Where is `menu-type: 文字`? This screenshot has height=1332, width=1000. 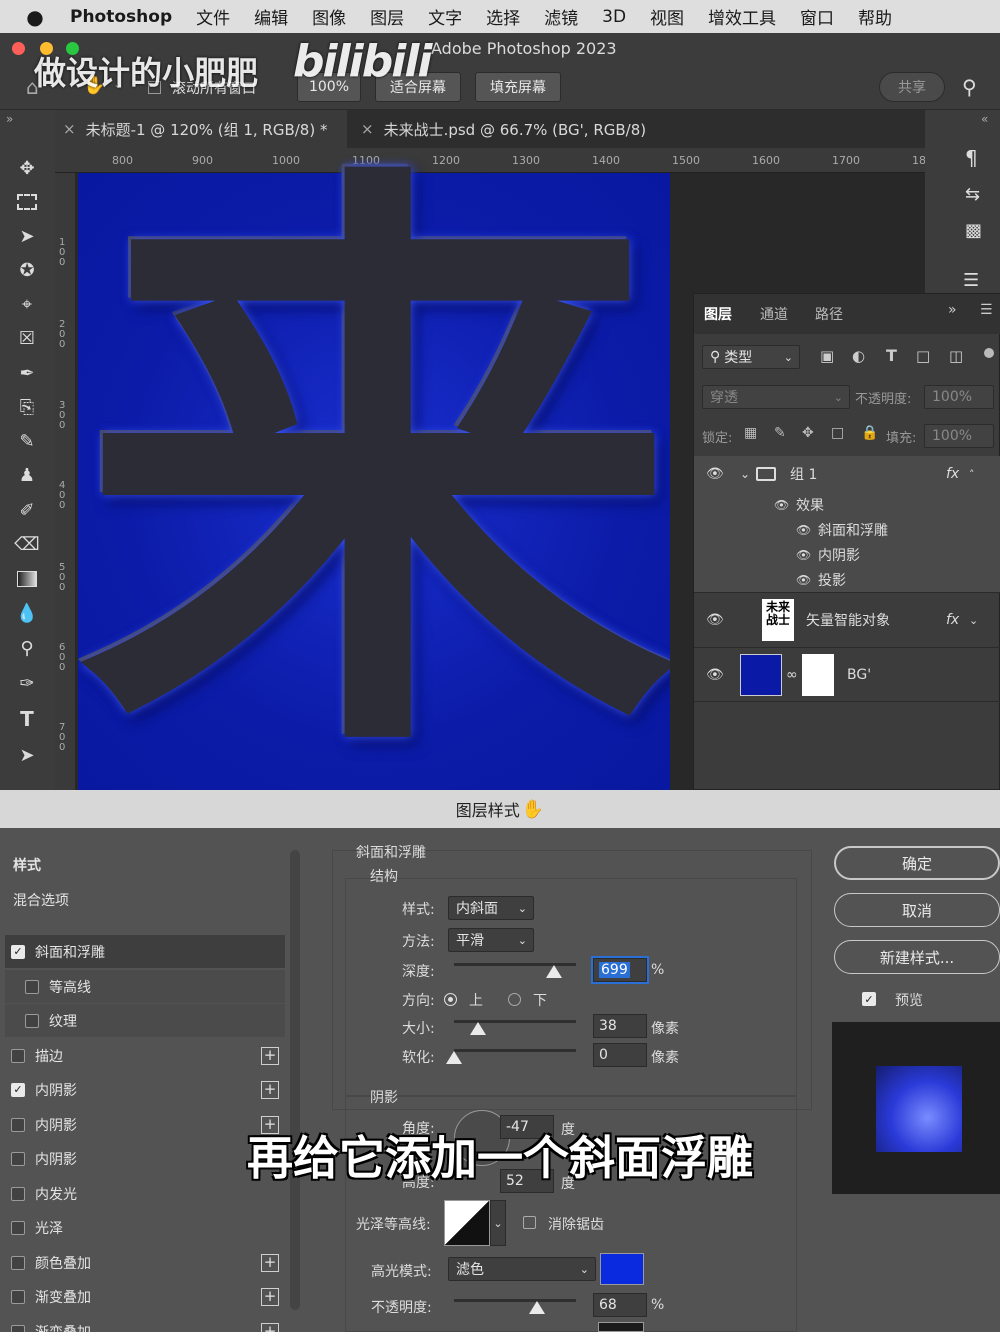
menu-type: 文字 is located at coordinates (445, 16).